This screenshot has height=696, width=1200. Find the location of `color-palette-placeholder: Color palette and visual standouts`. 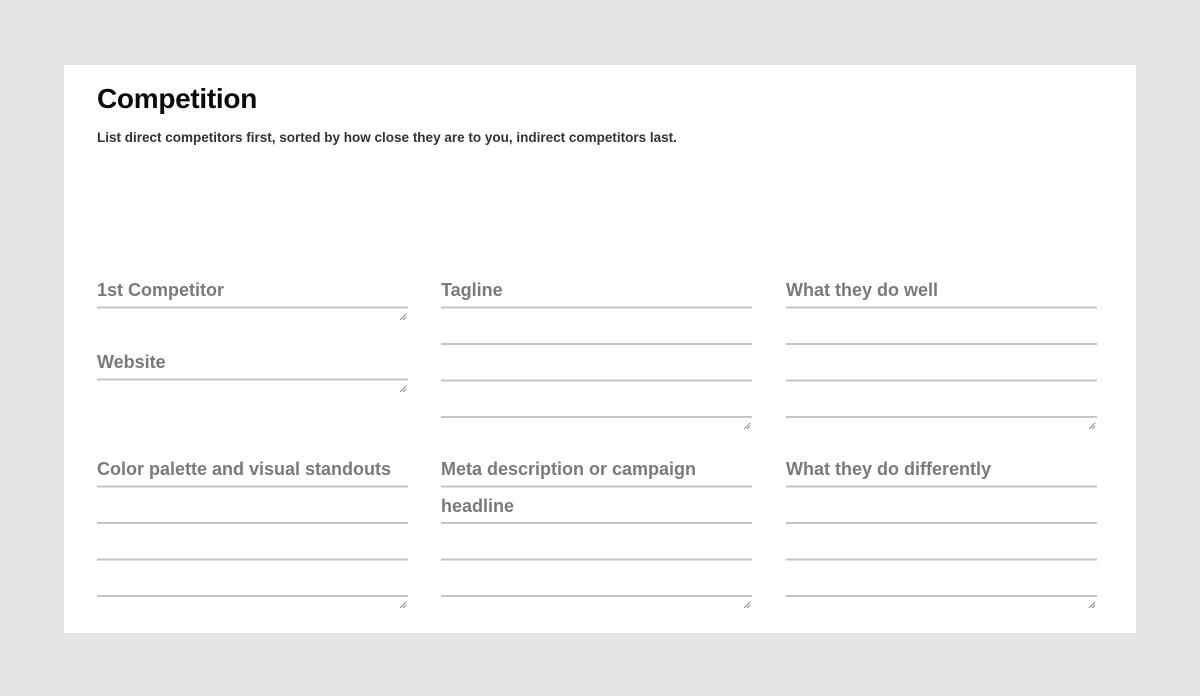

color-palette-placeholder: Color palette and visual standouts is located at coordinates (244, 469).